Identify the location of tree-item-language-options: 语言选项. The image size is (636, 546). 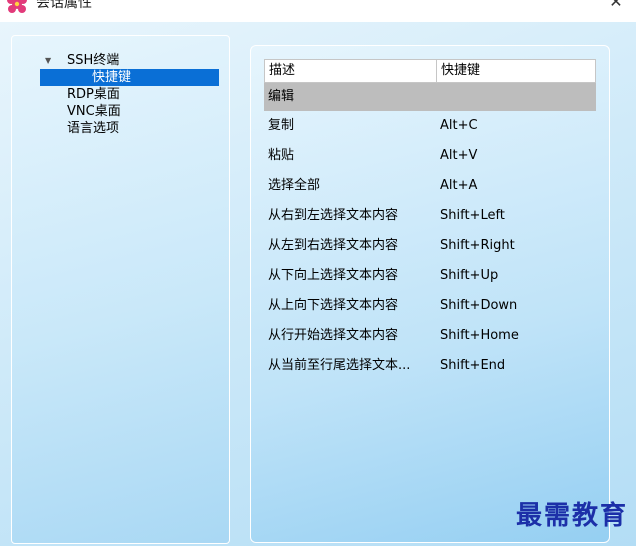
(120, 128).